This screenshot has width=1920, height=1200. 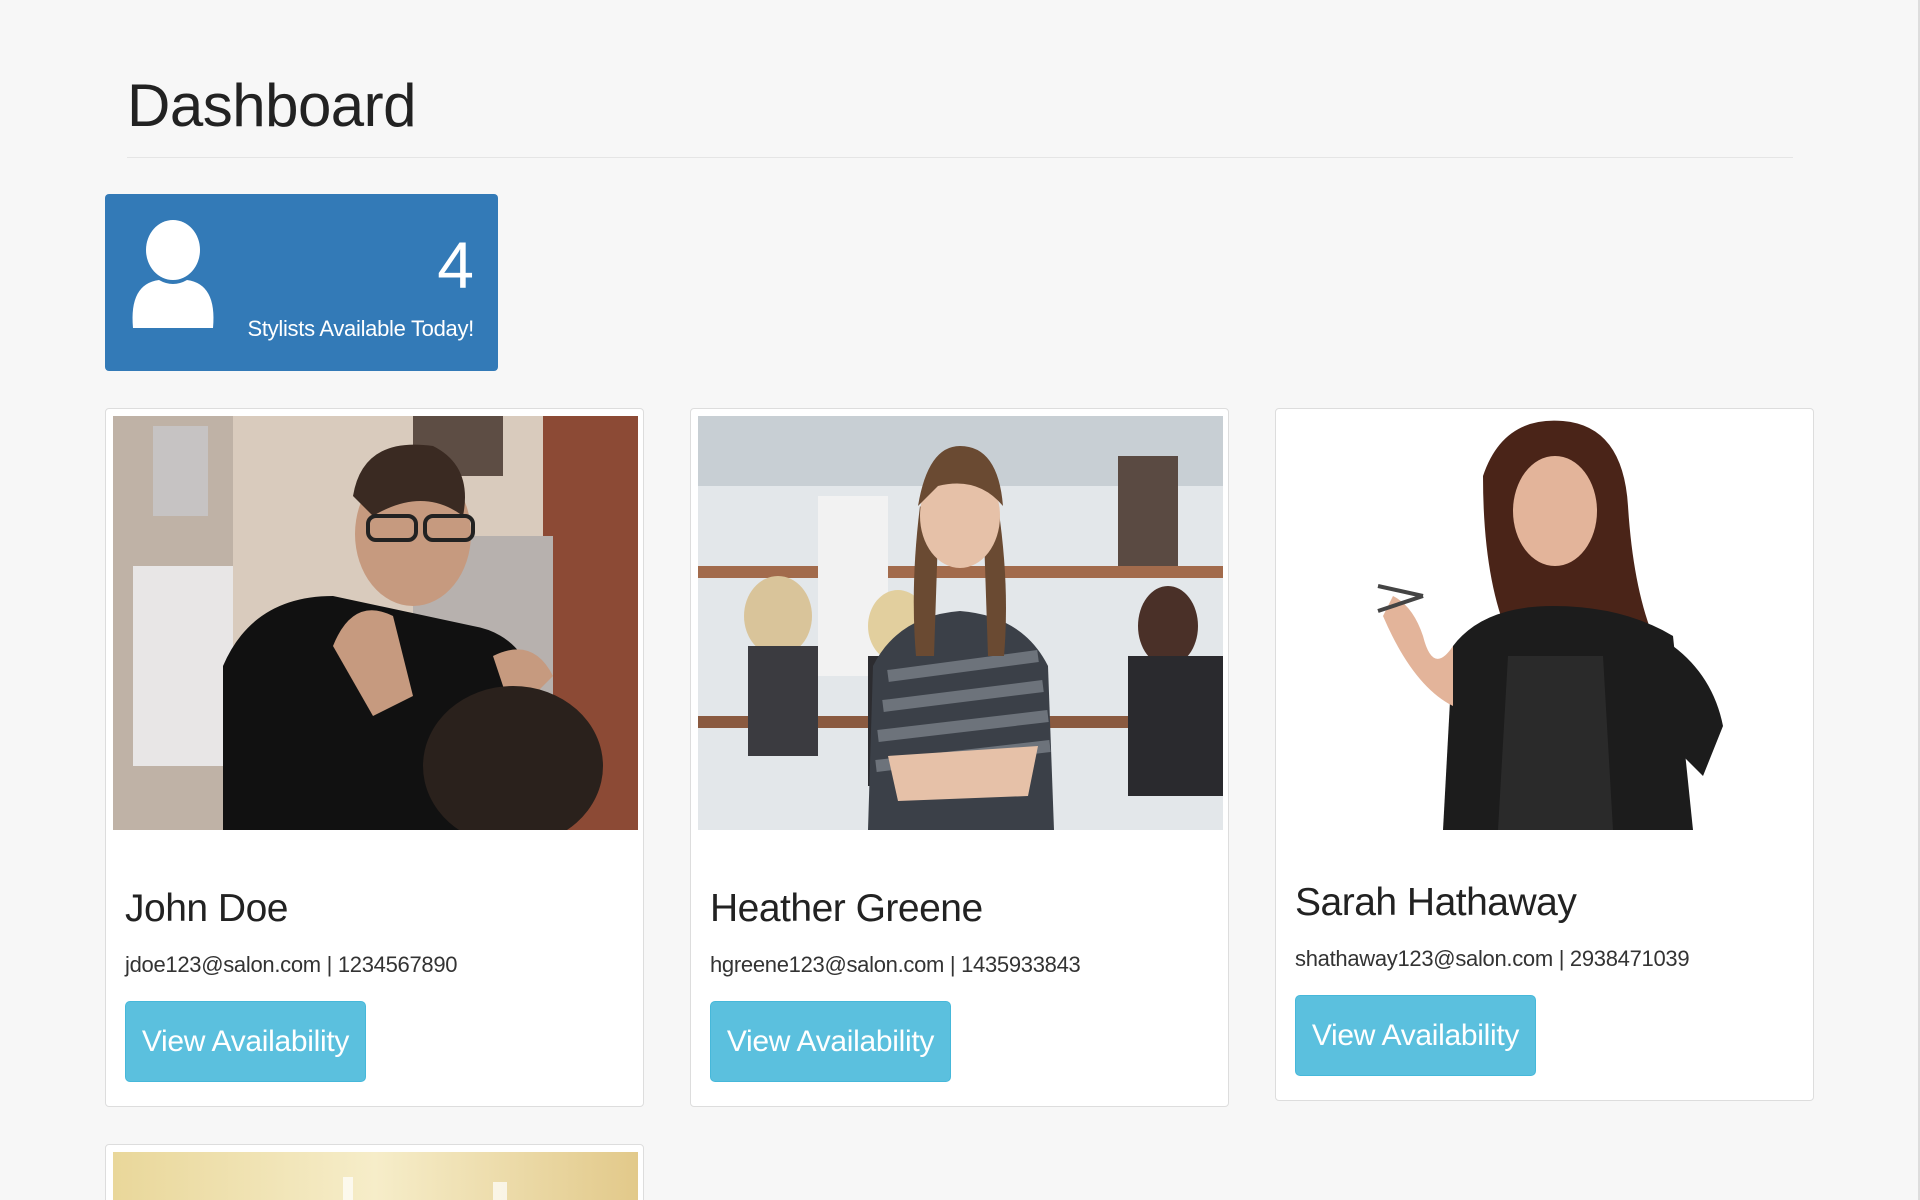 I want to click on stylist-name: John Doe, so click(x=206, y=908).